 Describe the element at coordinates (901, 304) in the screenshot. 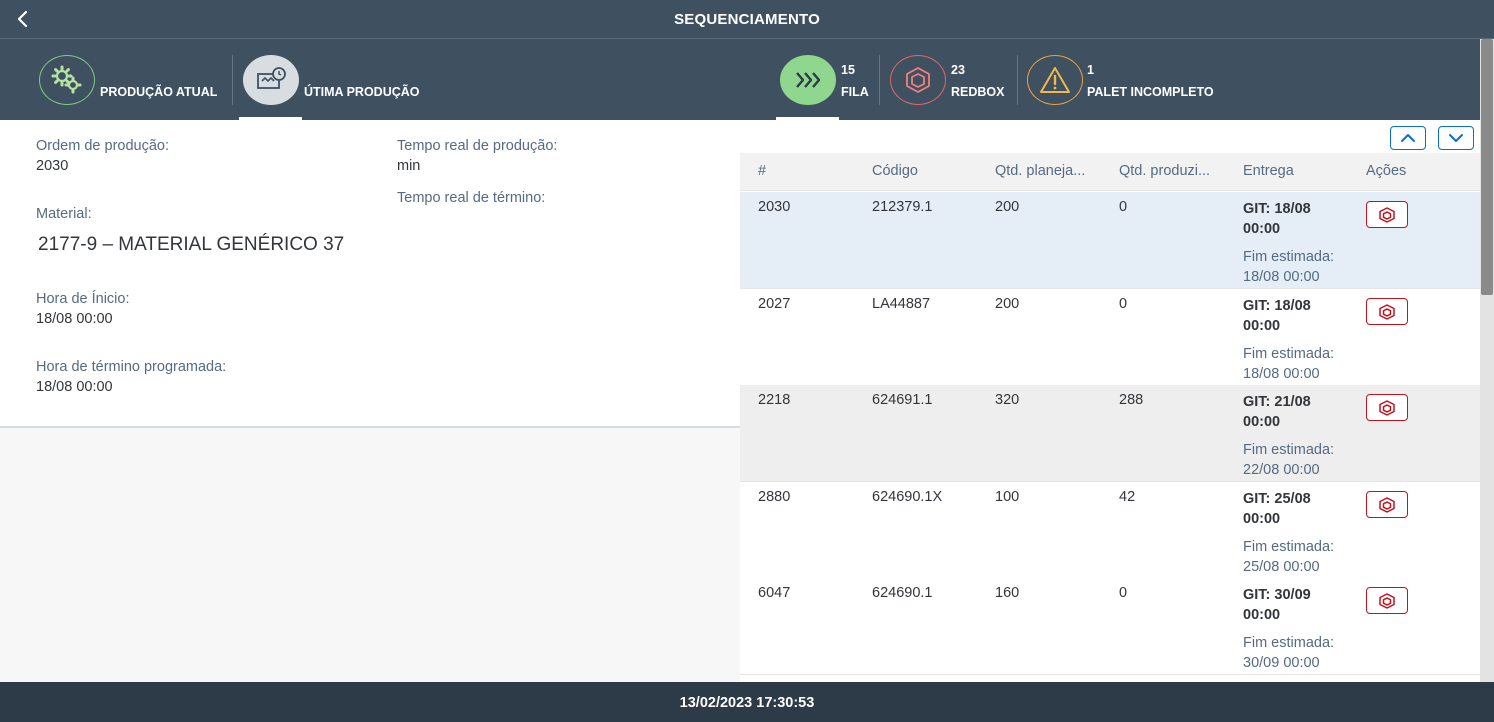

I see `cell-codigo: LA44887` at that location.